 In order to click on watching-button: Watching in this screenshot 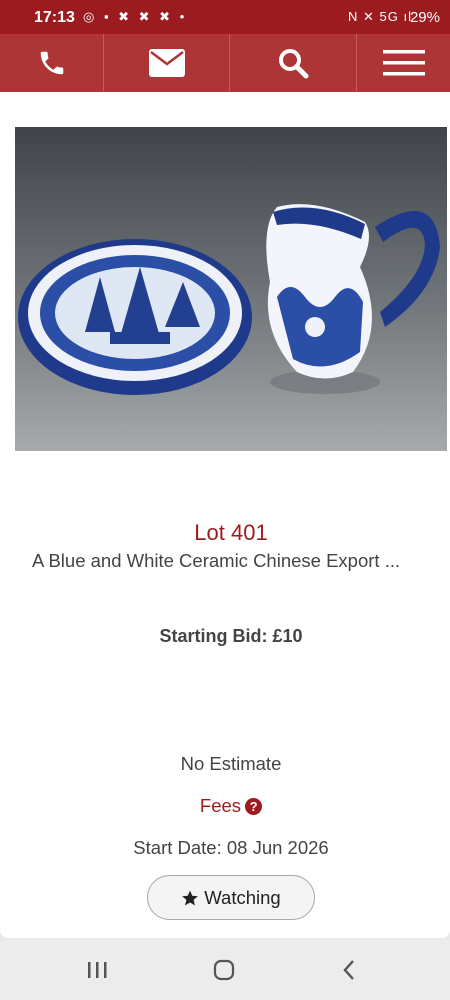, I will do `click(231, 897)`.